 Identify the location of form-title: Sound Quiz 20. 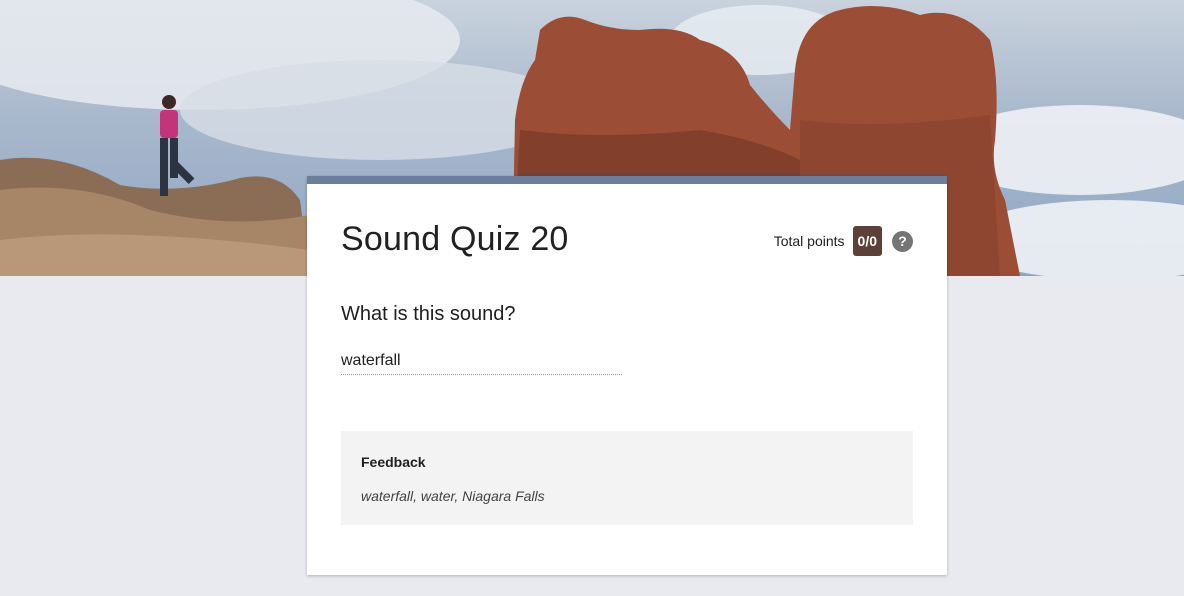
(455, 239).